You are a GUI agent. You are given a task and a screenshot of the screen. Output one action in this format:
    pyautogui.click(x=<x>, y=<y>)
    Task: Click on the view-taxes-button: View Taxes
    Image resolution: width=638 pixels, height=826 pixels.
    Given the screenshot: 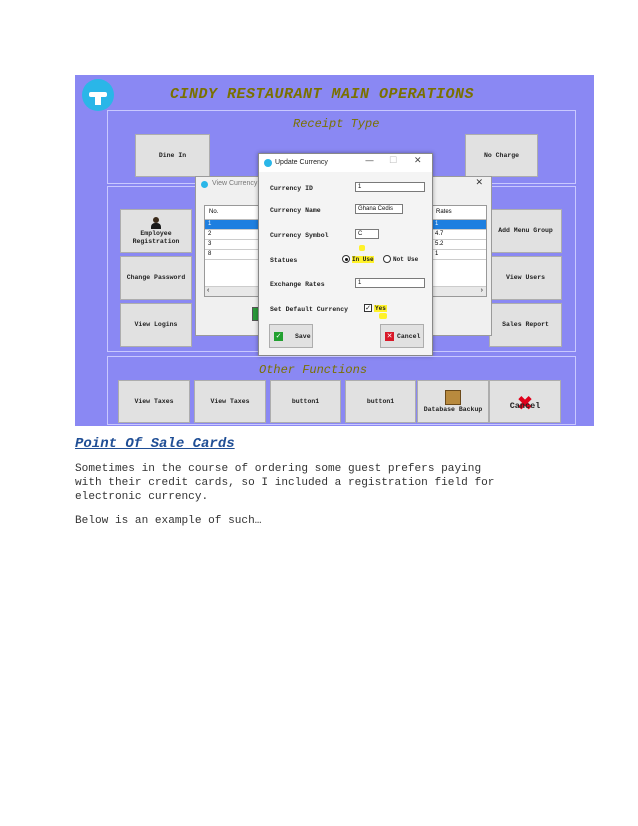 What is the action you would take?
    pyautogui.click(x=154, y=401)
    